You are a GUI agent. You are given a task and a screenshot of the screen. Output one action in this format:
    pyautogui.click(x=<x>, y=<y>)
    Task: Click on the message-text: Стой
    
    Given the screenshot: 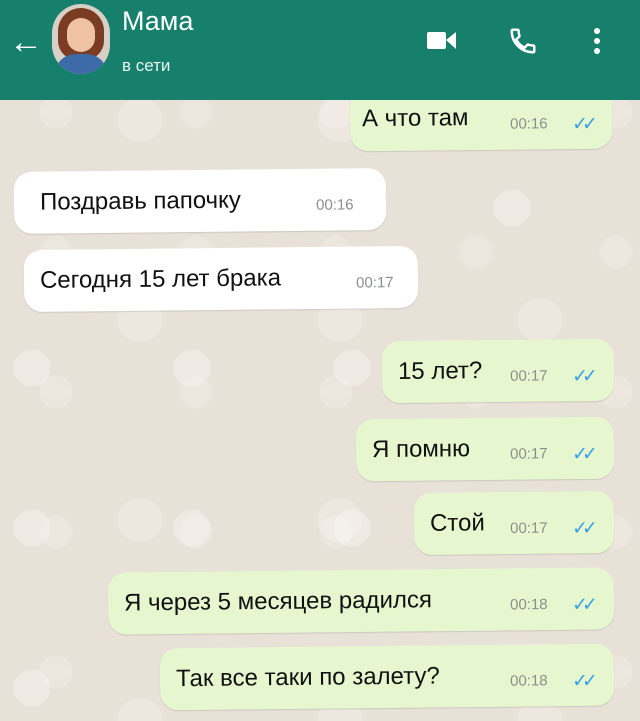 What is the action you would take?
    pyautogui.click(x=457, y=523)
    